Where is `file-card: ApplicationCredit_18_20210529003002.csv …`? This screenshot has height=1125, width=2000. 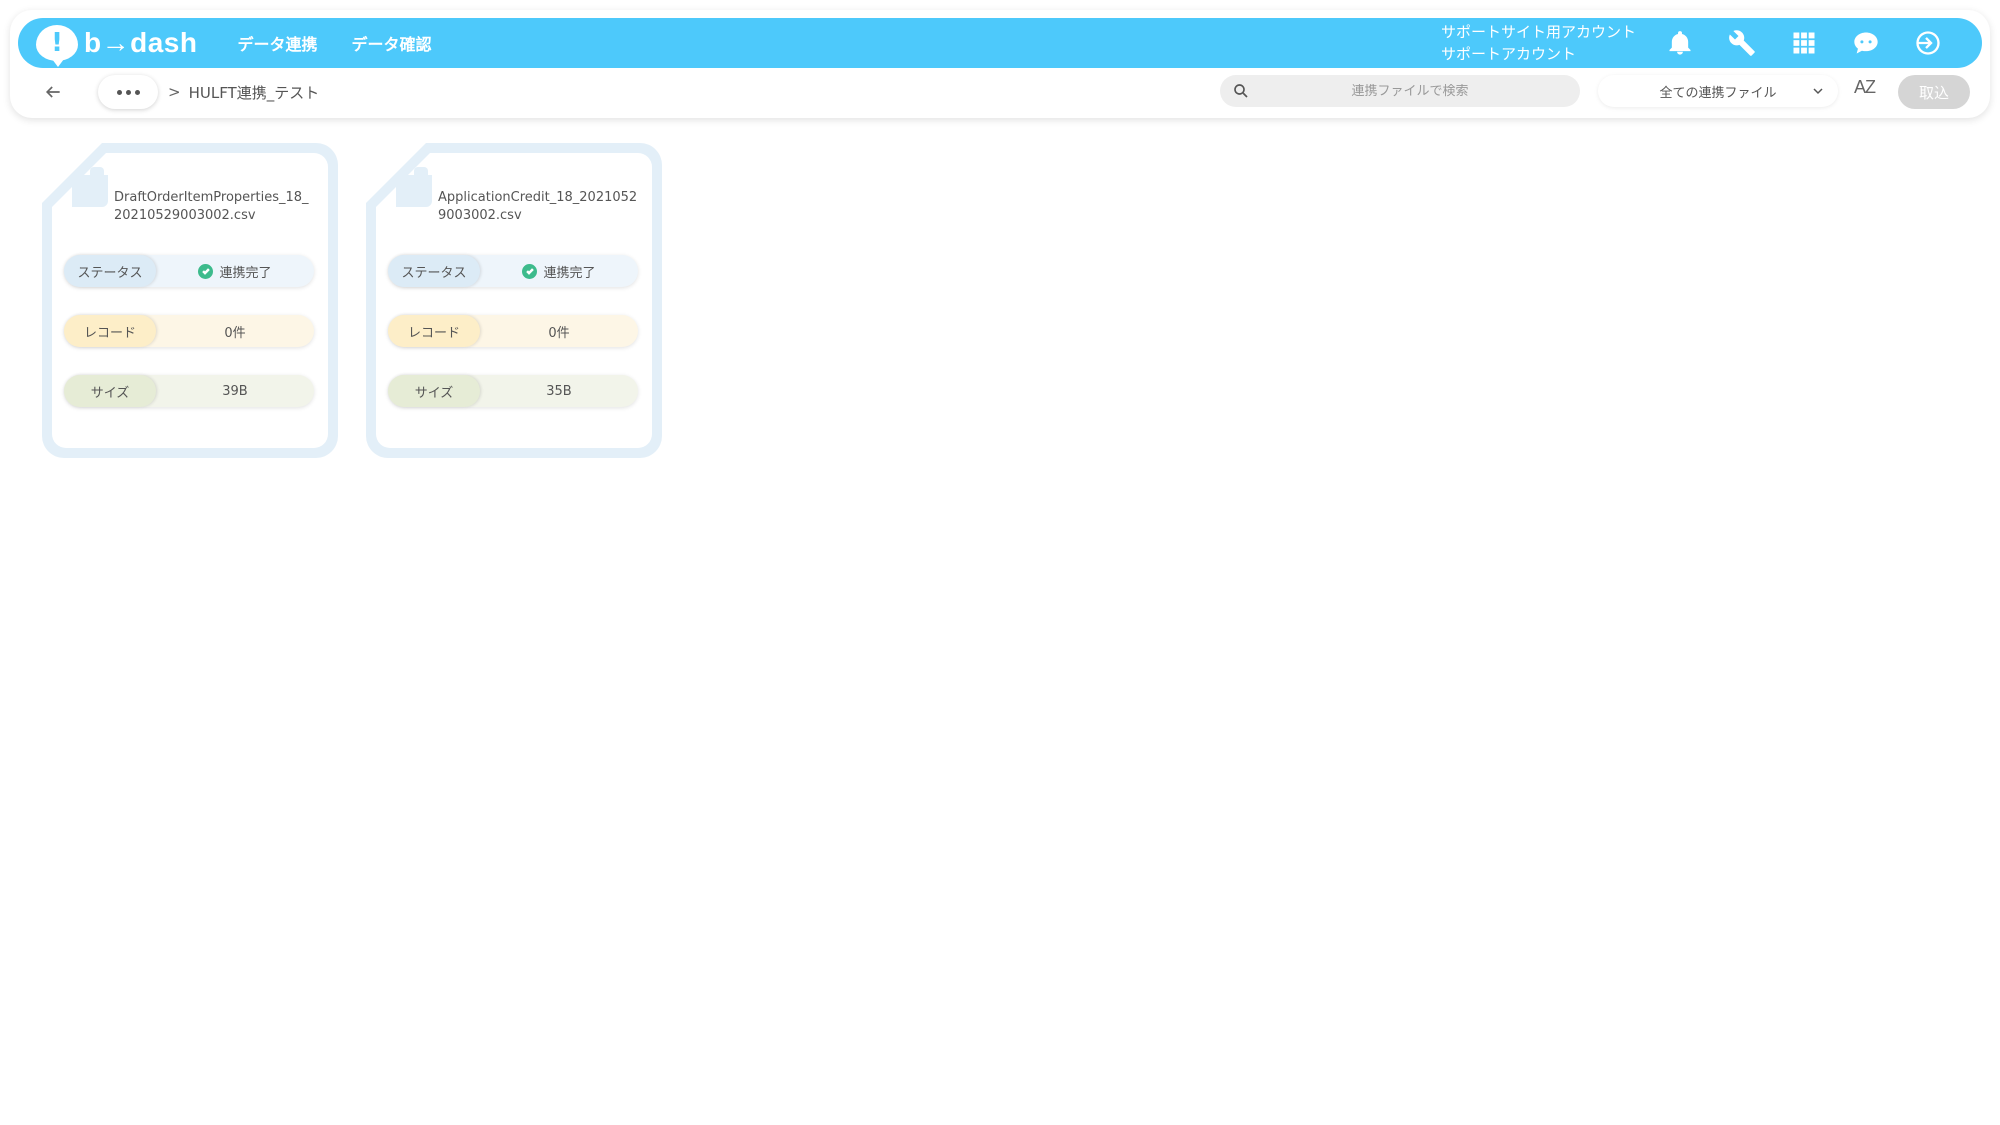
file-card: ApplicationCredit_18_20210529003002.csv … is located at coordinates (514, 300).